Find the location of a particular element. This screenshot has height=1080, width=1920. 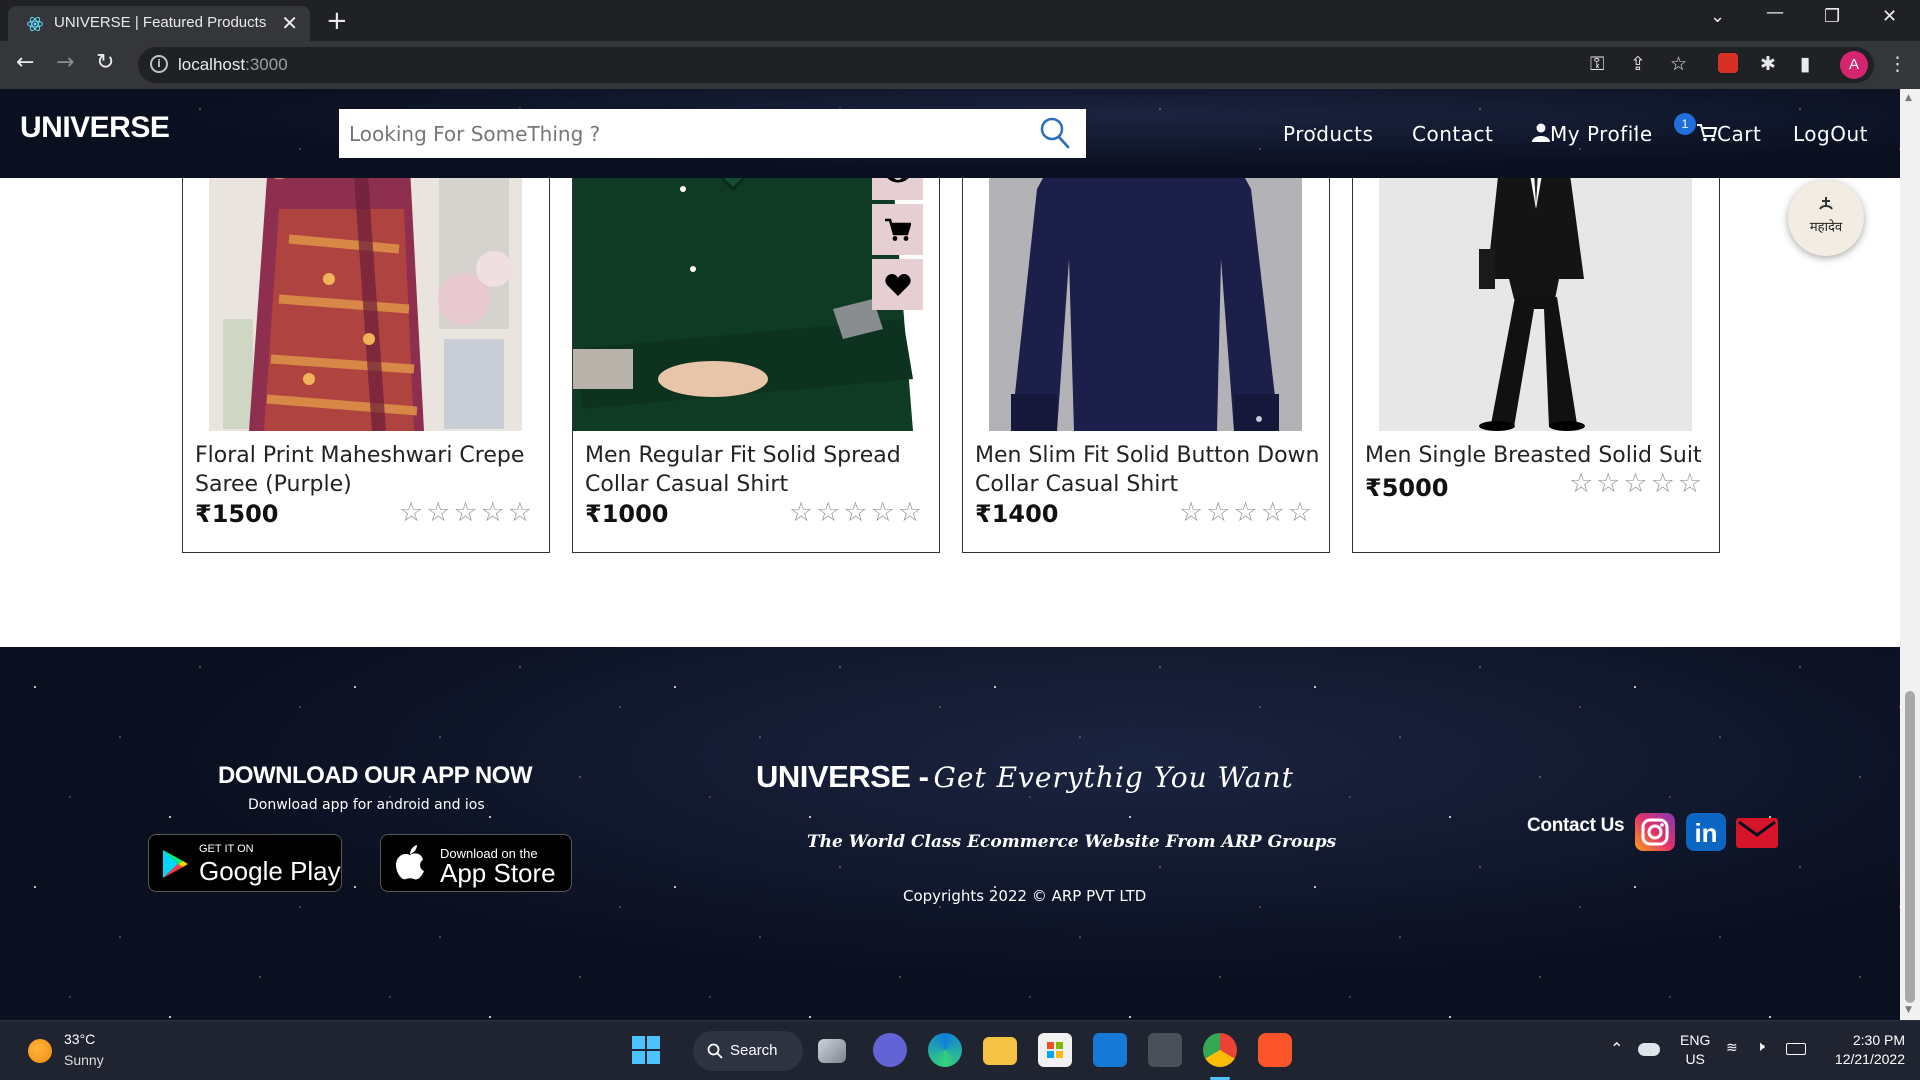

close-tab-icon: ✕ is located at coordinates (289, 23).